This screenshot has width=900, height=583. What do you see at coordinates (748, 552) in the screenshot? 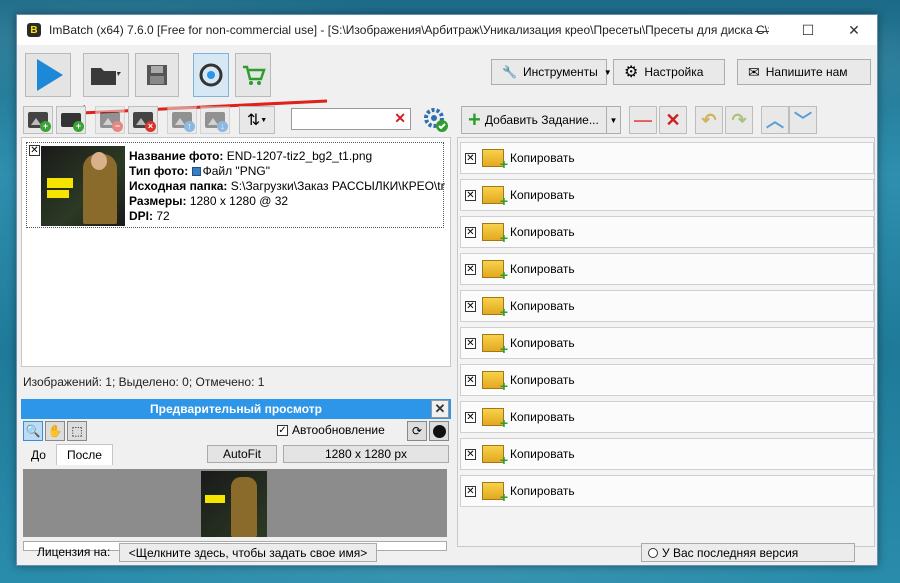
I see `version-status: У Вас последняя версия` at bounding box center [748, 552].